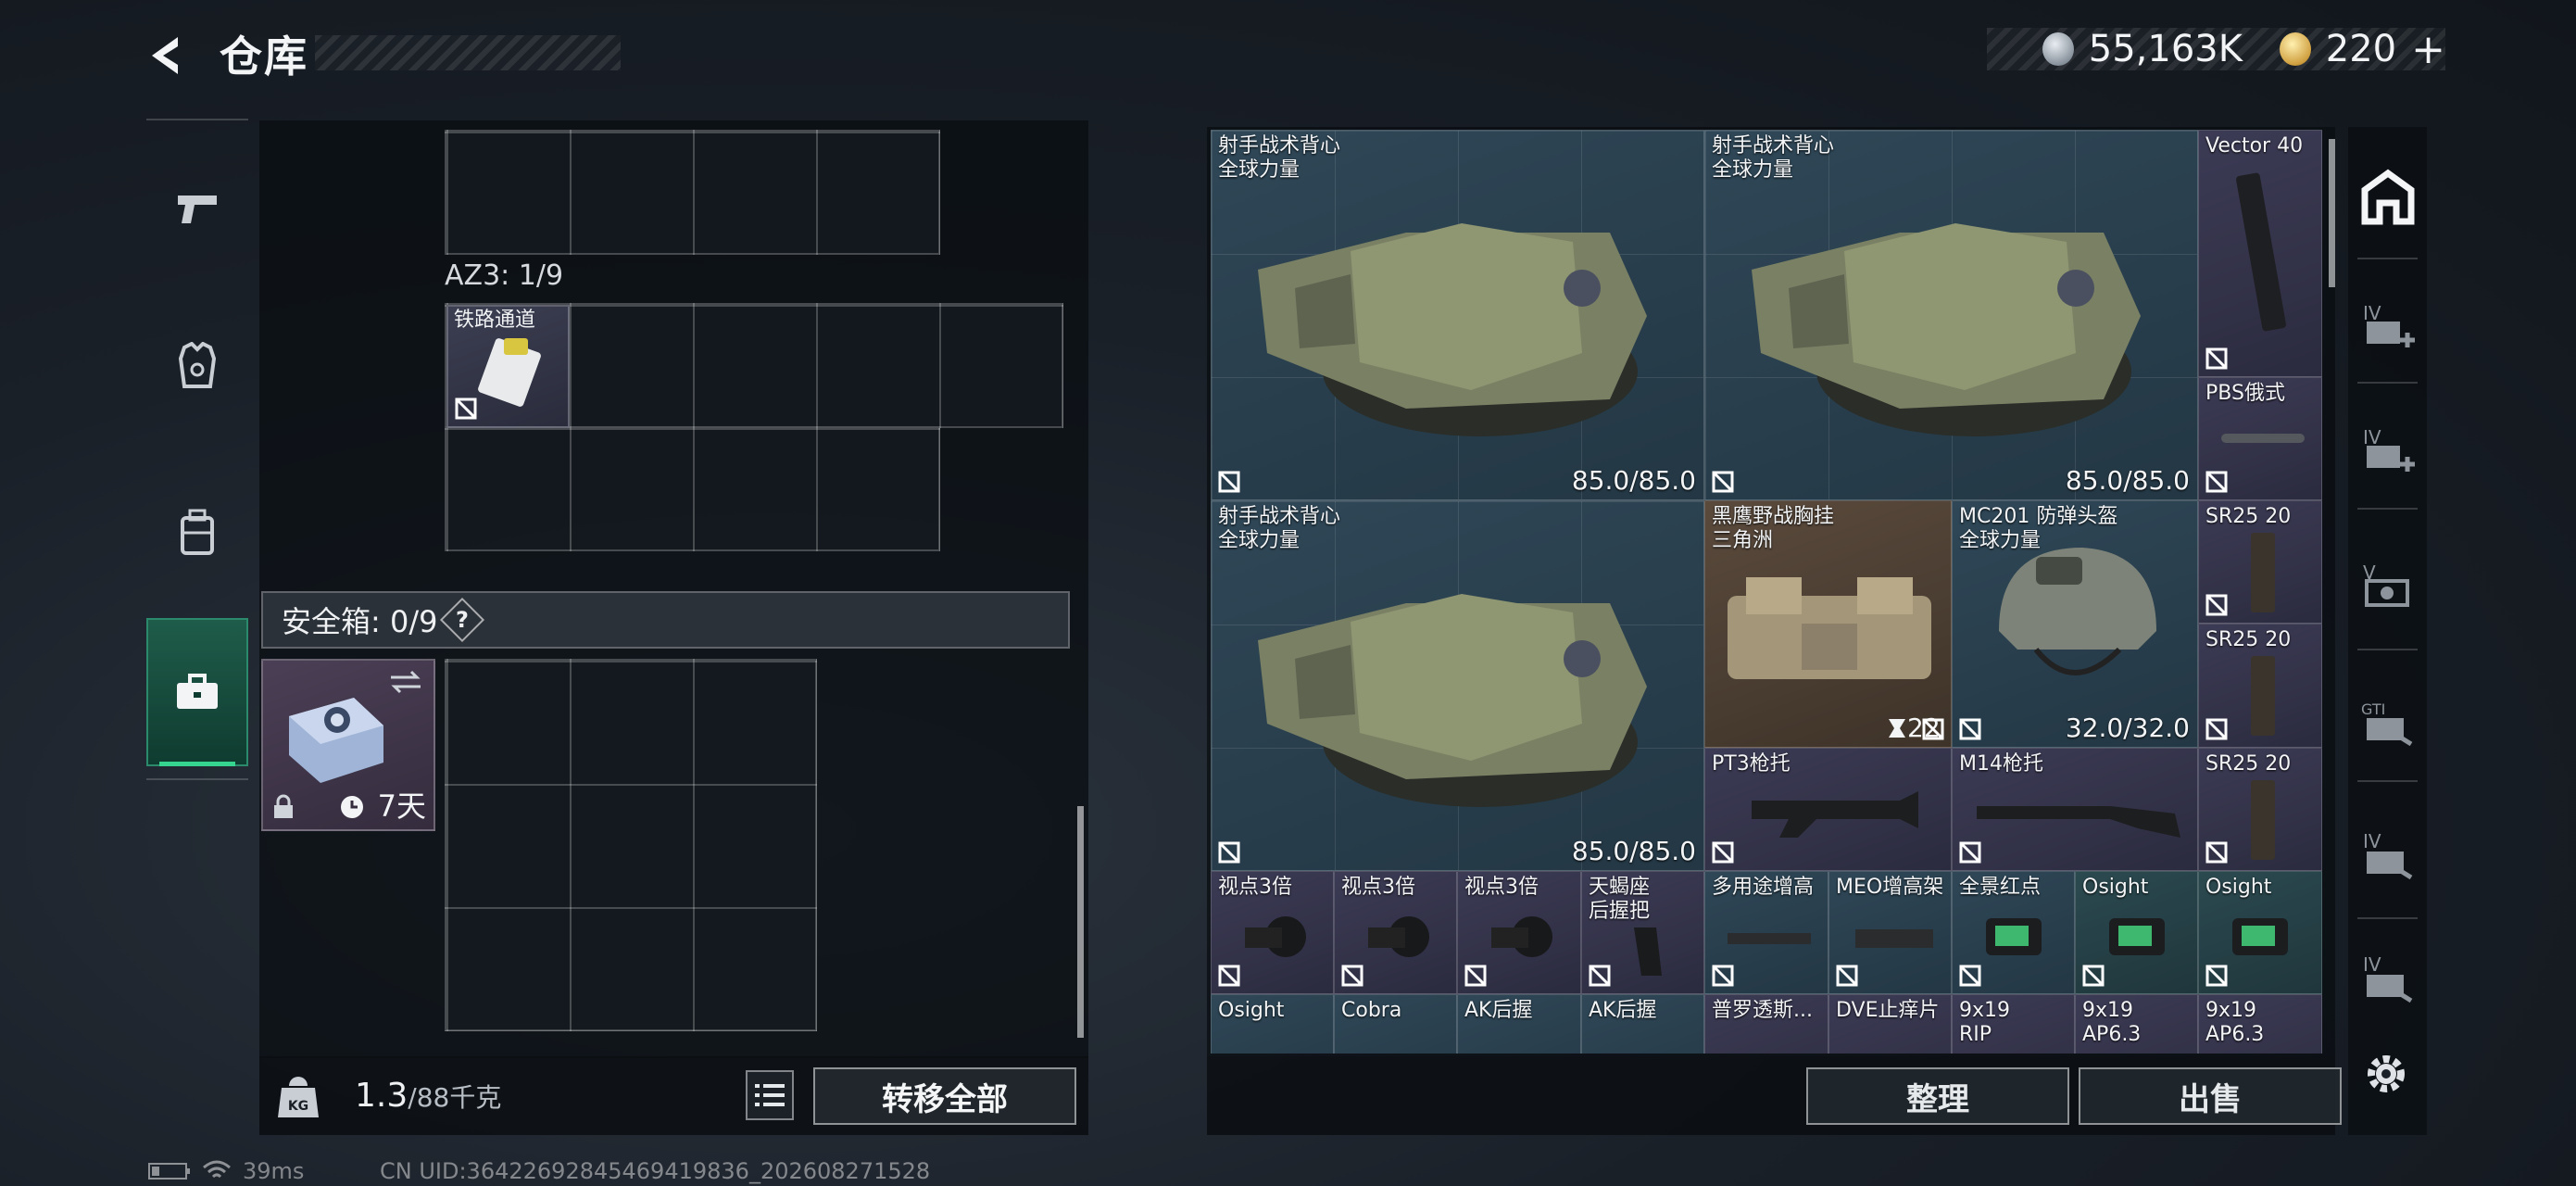  Describe the element at coordinates (944, 1096) in the screenshot. I see `transfer-all-button: 转移全部` at that location.